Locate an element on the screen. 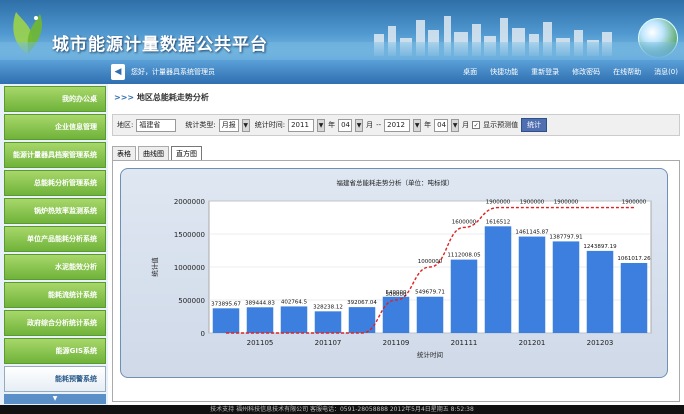  sidebar-item: 锅炉热效率监测系统 is located at coordinates (55, 211).